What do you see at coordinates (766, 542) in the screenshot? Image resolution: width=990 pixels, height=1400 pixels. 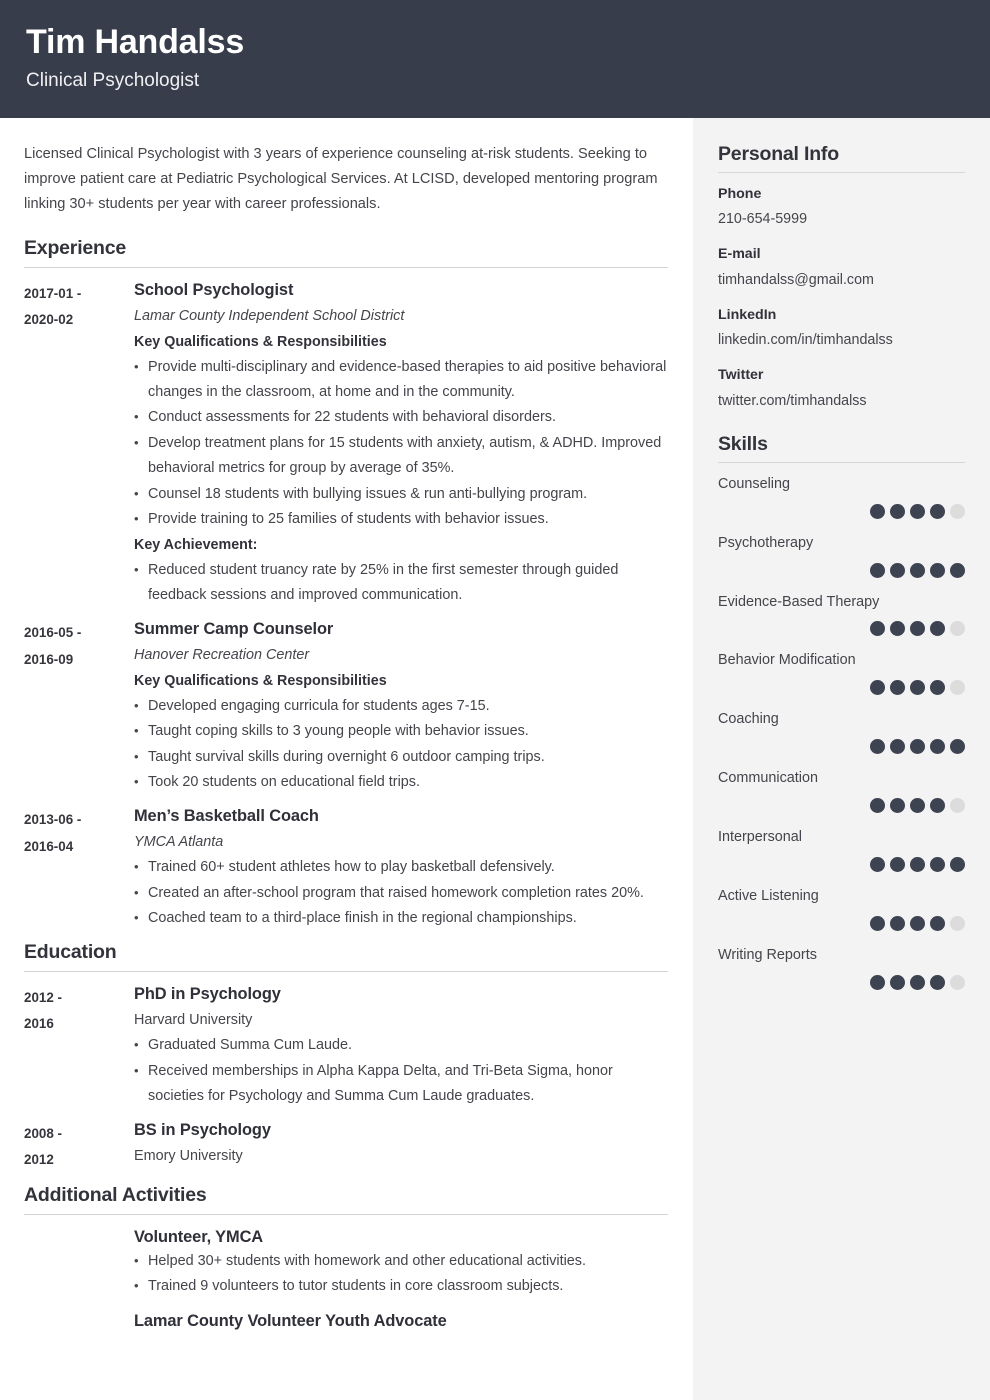 I see `skill-name: Psychotherapy` at bounding box center [766, 542].